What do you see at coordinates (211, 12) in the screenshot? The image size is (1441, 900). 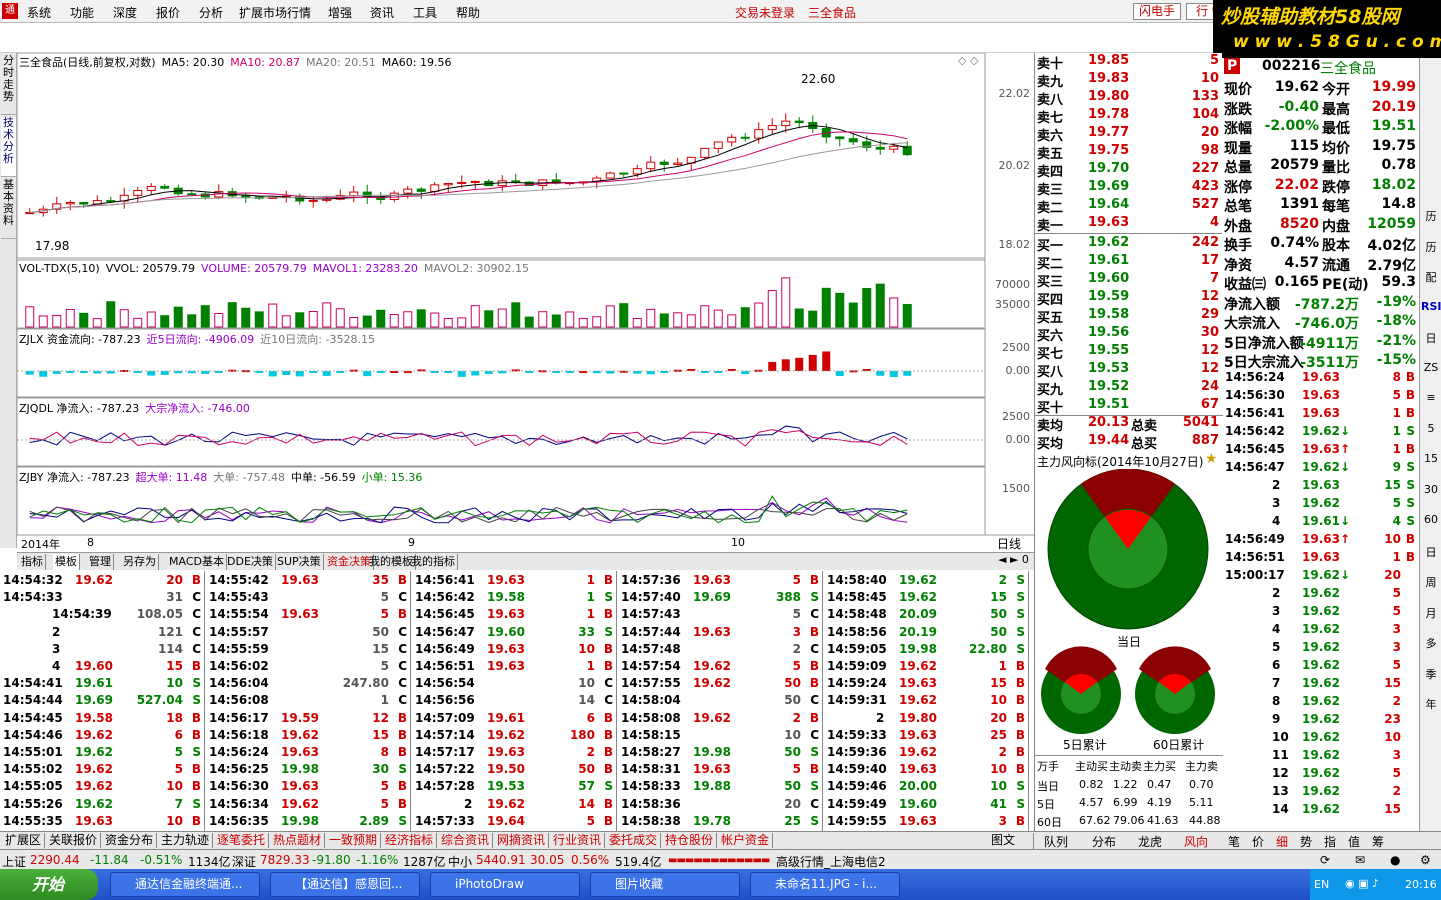 I see `menu-item-4: 分析` at bounding box center [211, 12].